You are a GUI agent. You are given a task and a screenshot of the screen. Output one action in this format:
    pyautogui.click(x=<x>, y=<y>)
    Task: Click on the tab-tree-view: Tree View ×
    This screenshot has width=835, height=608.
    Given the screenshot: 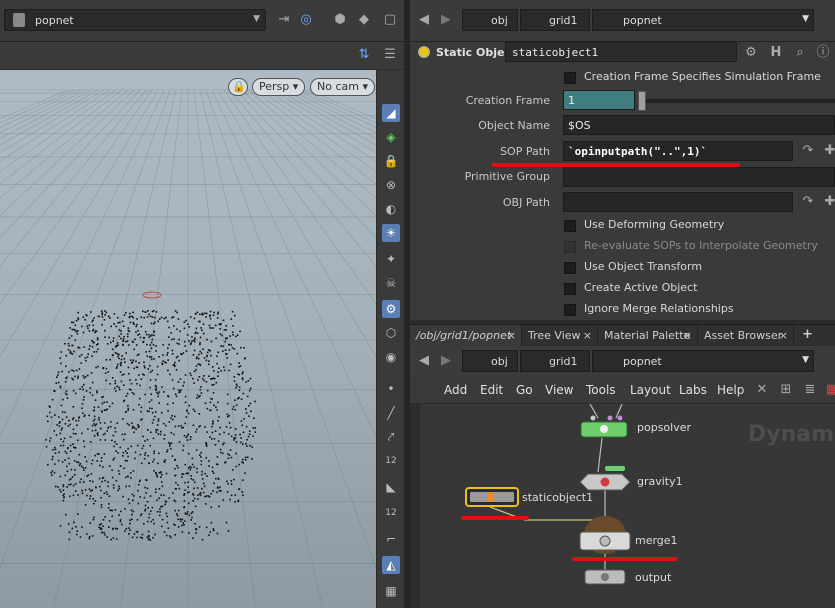 What is the action you would take?
    pyautogui.click(x=560, y=336)
    